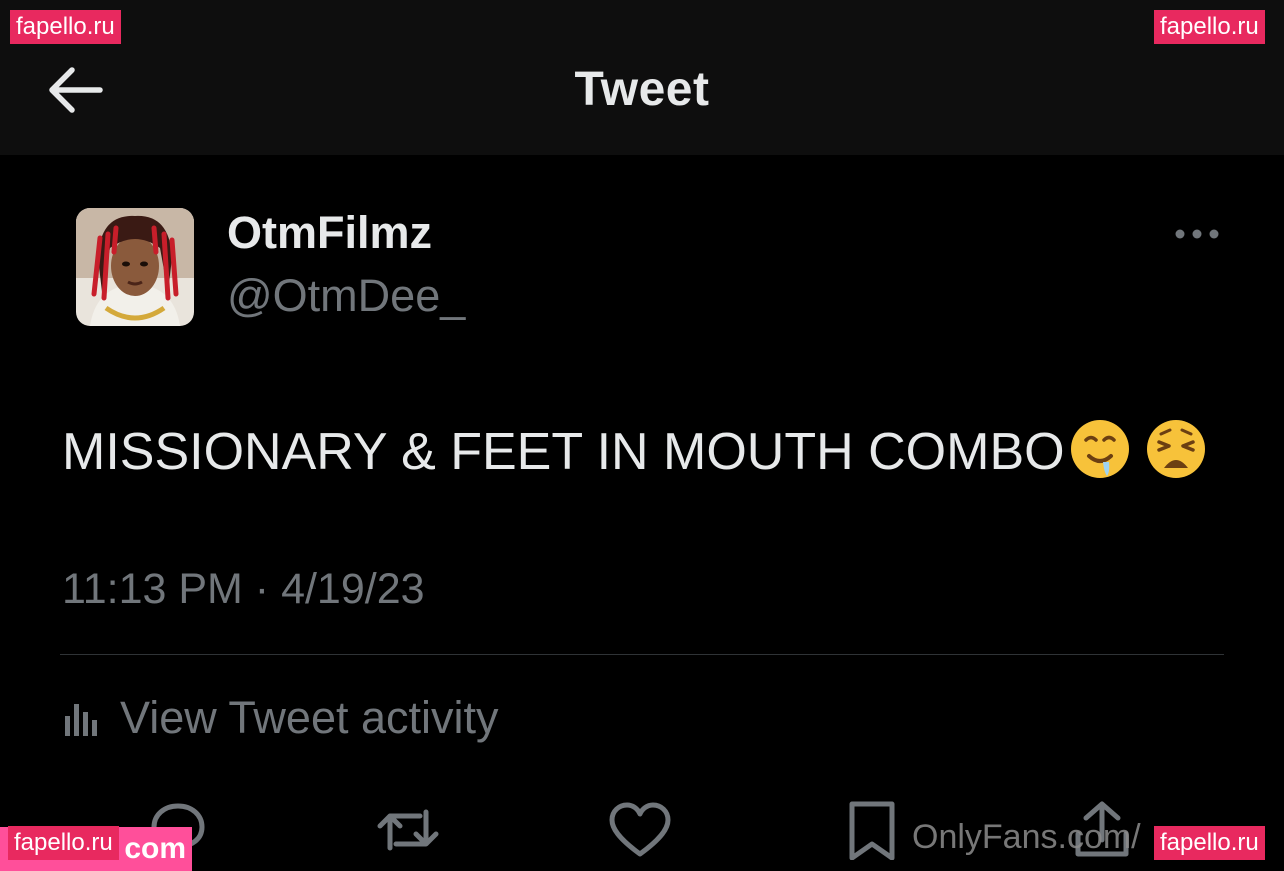 Image resolution: width=1284 pixels, height=871 pixels. I want to click on avatar, so click(135, 267).